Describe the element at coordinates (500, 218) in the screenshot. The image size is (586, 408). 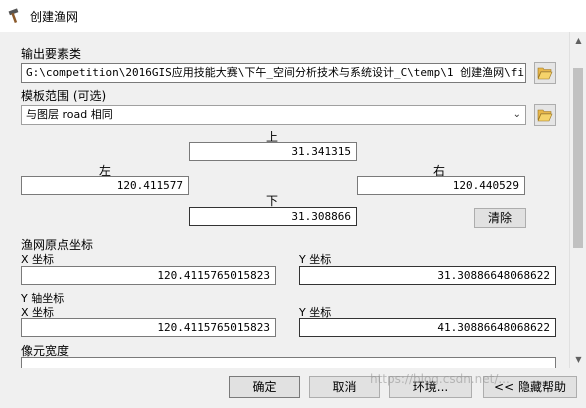
I see `clear-button: 清除` at that location.